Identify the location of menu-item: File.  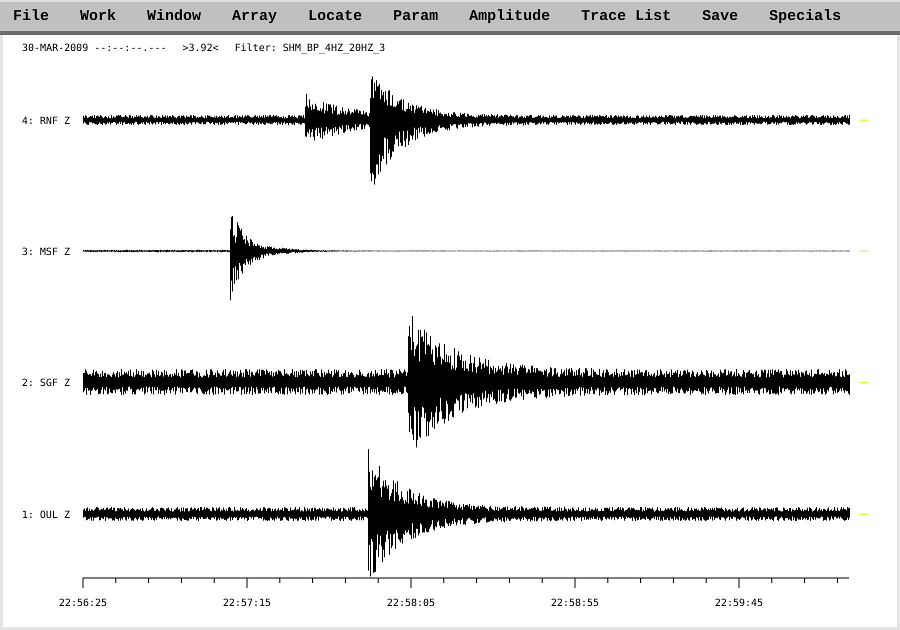
(31, 17).